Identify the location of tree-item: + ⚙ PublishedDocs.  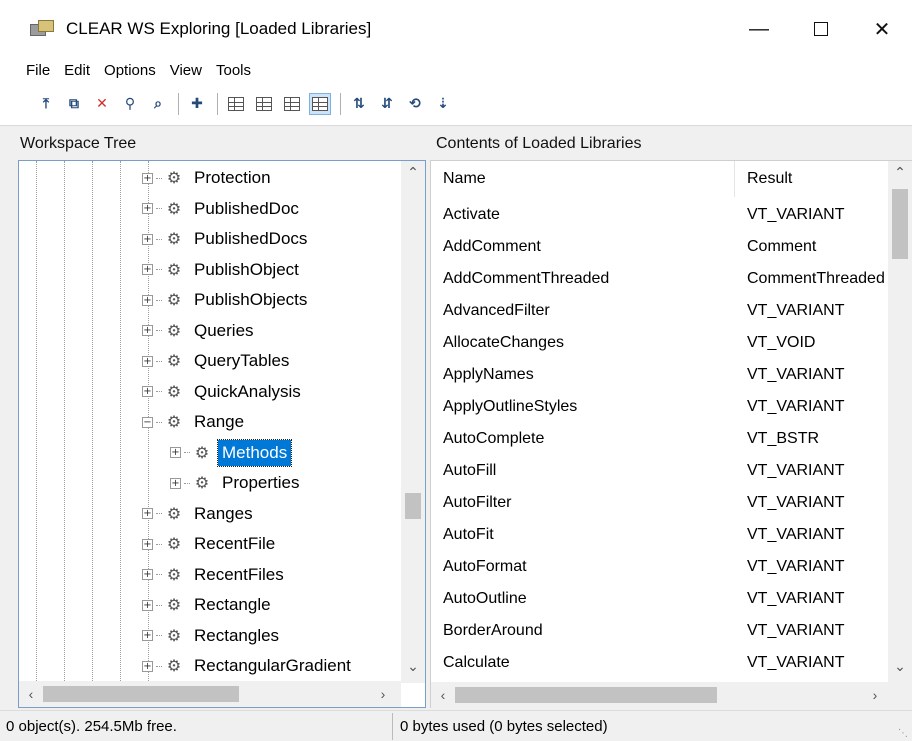
(226, 239).